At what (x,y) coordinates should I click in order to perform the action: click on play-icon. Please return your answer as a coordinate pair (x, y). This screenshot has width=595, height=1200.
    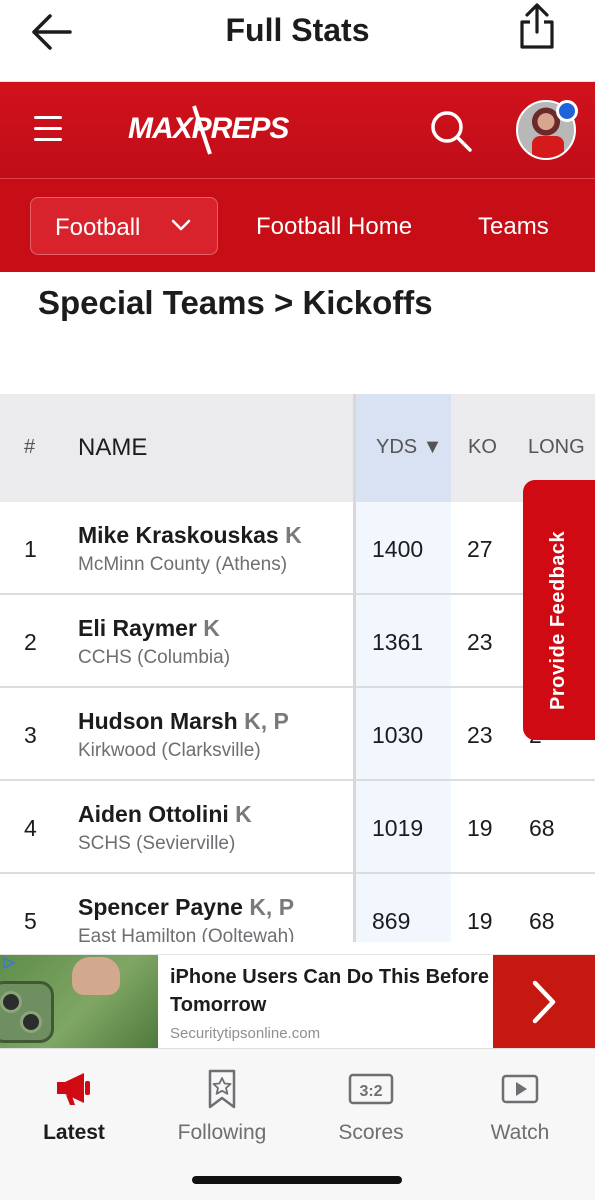
    Looking at the image, I should click on (520, 1089).